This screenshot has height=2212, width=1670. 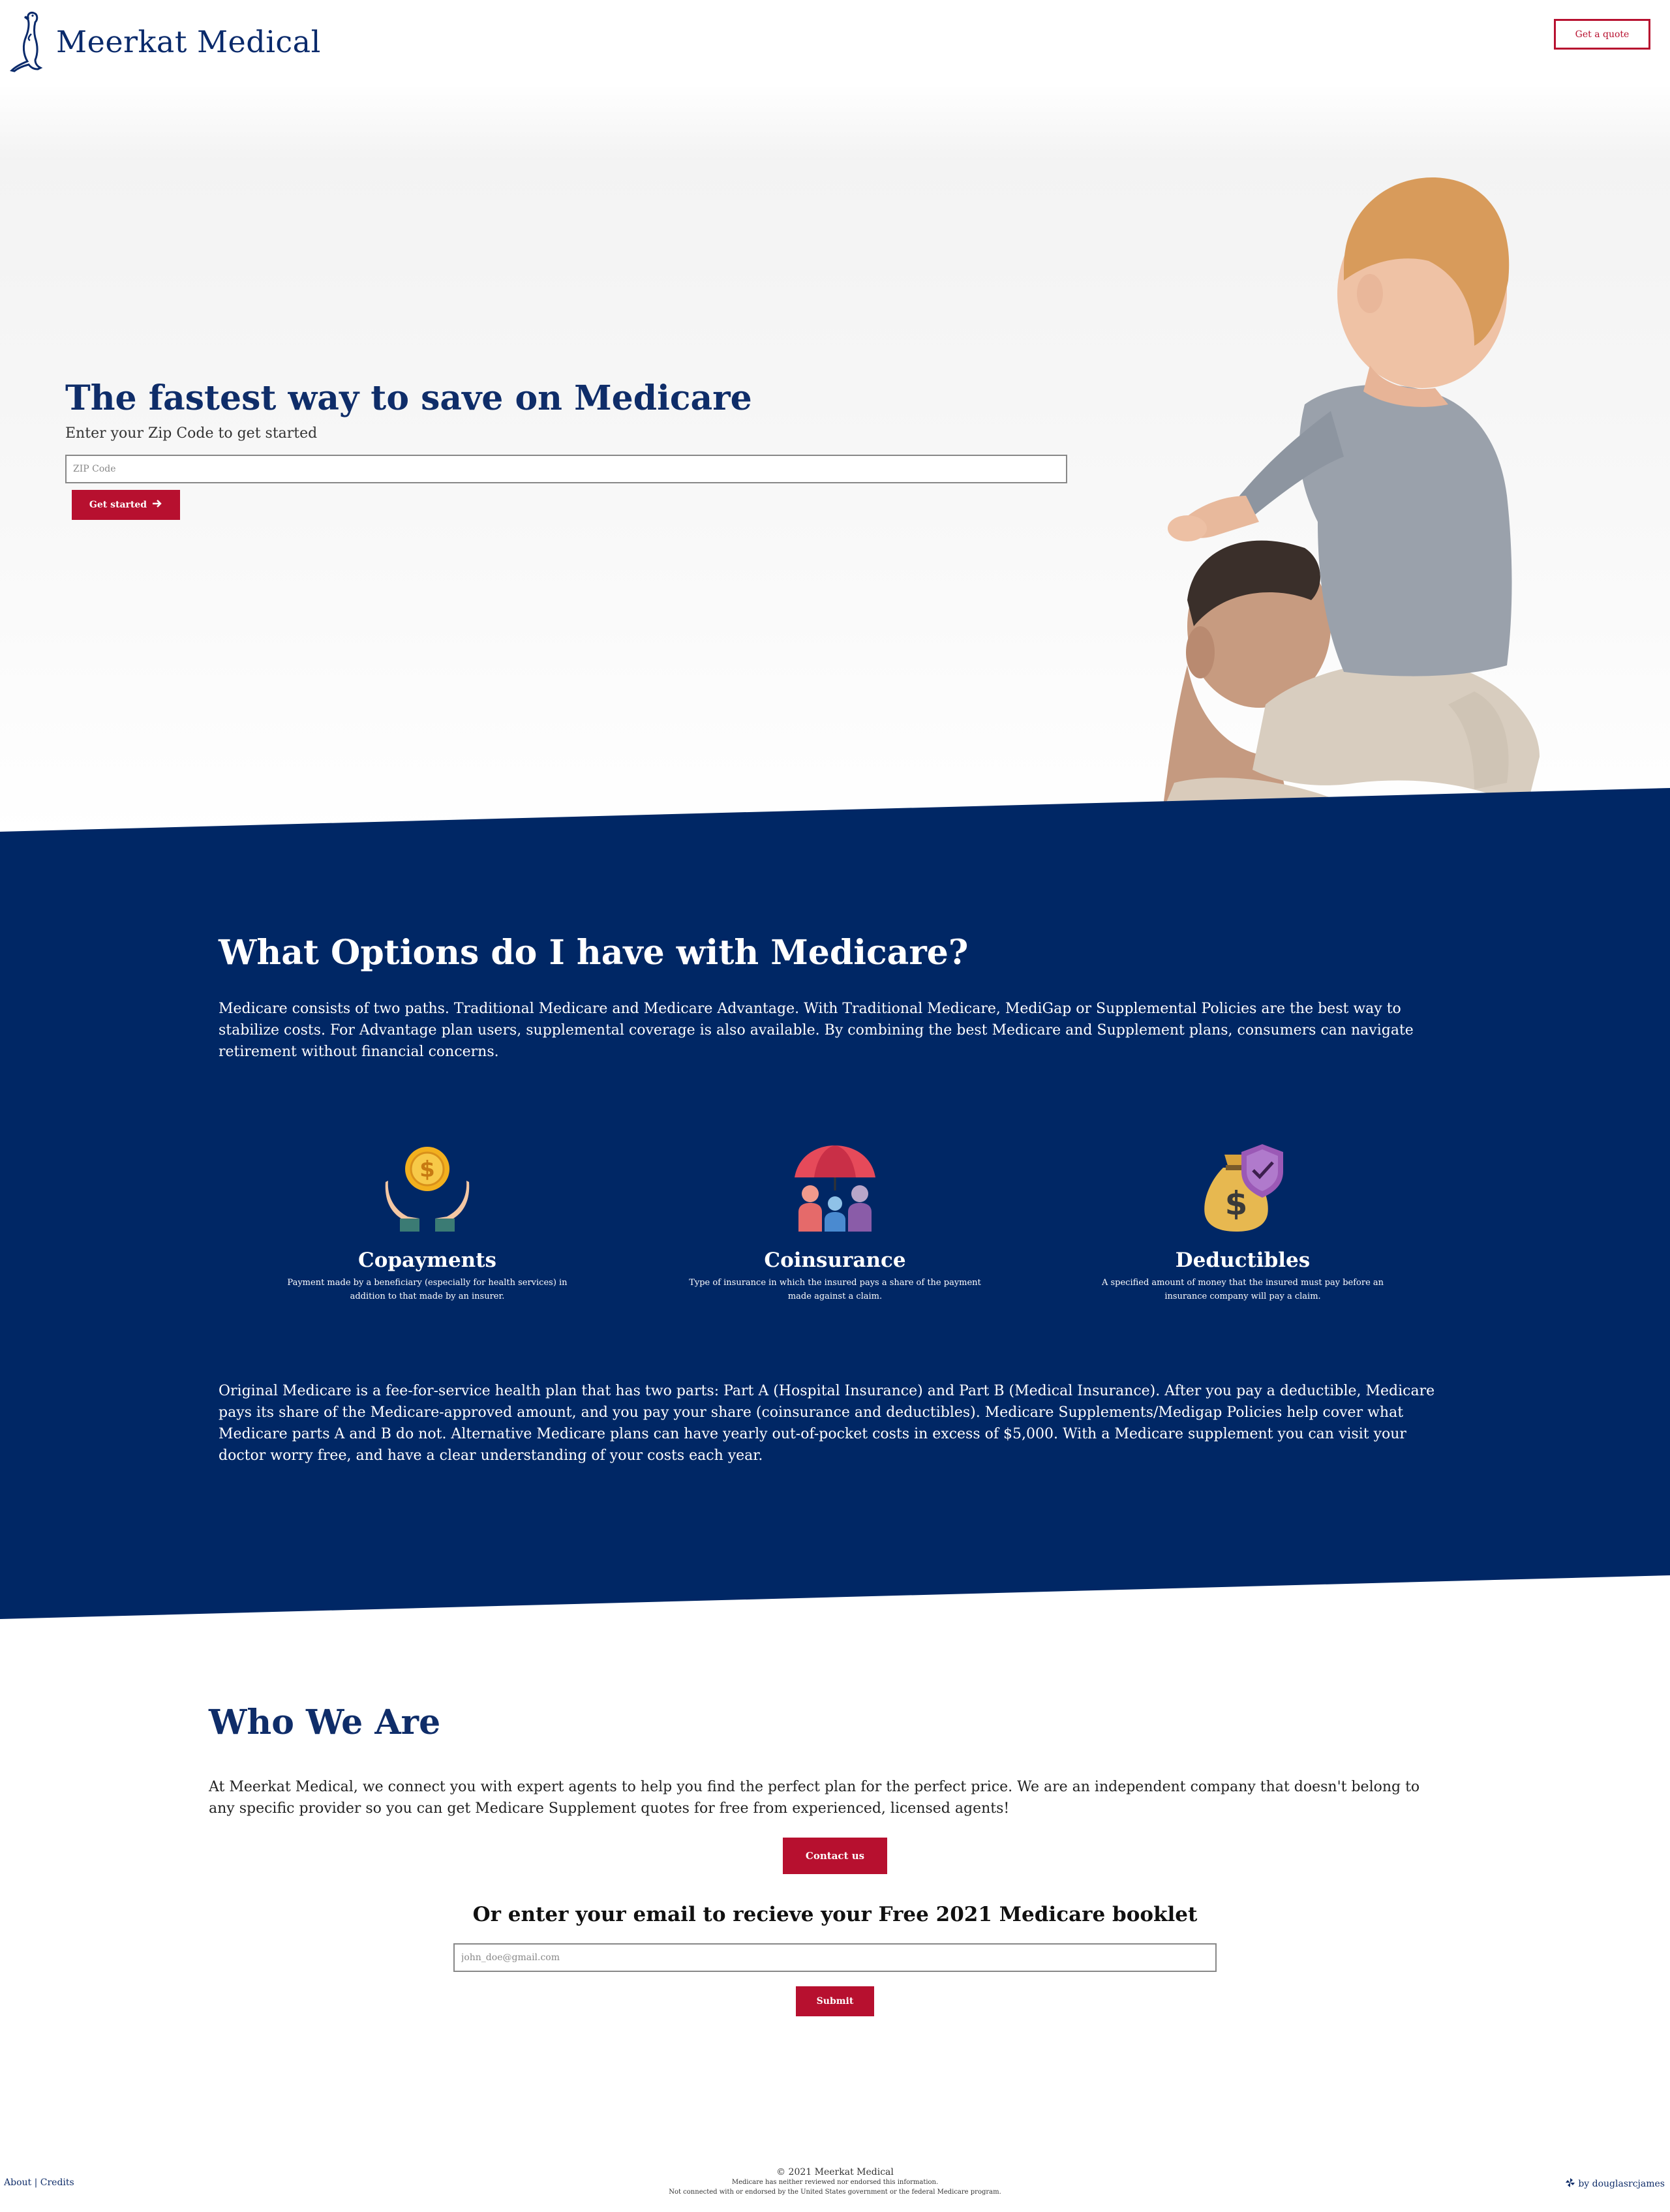 I want to click on coin-hands-icon: $, so click(x=428, y=1187).